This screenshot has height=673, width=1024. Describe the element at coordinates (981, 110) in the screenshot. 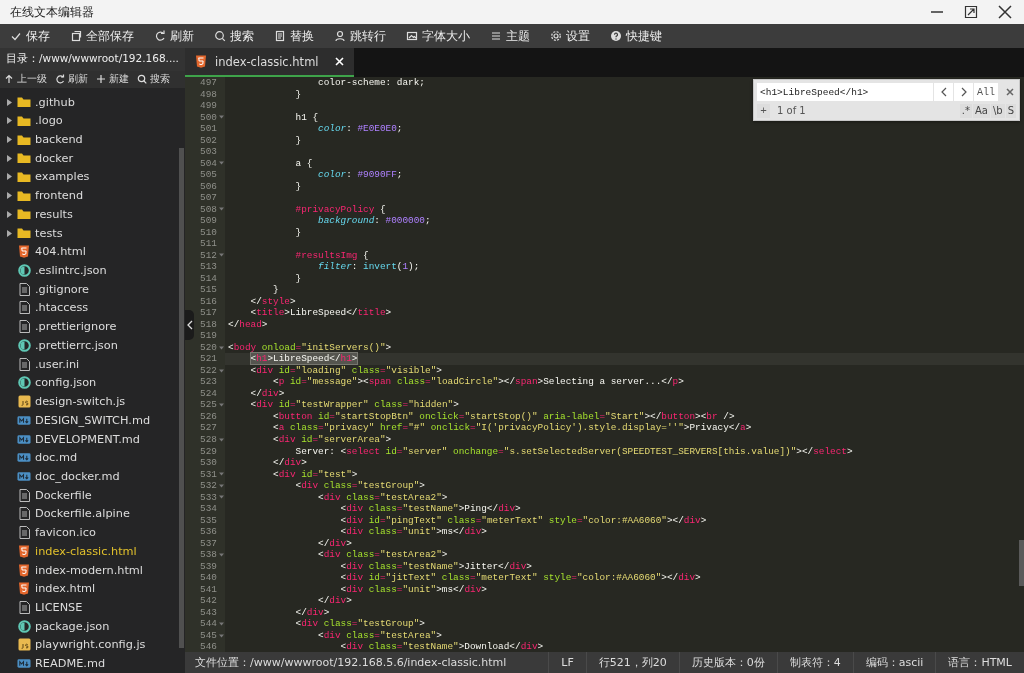

I see `search-option-button: Aa` at that location.